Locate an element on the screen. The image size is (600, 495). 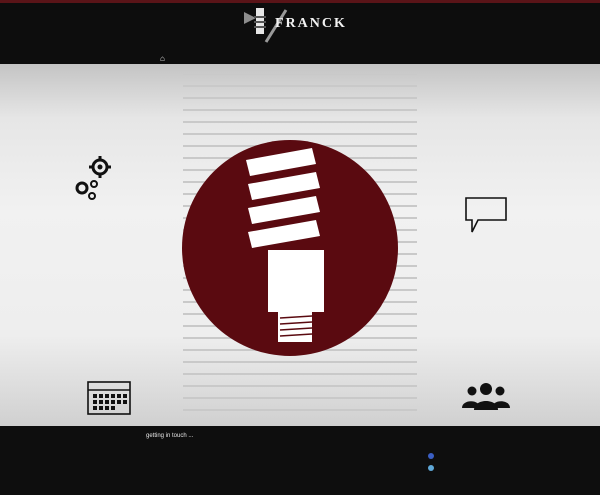
twitter-icon is located at coordinates (431, 468).